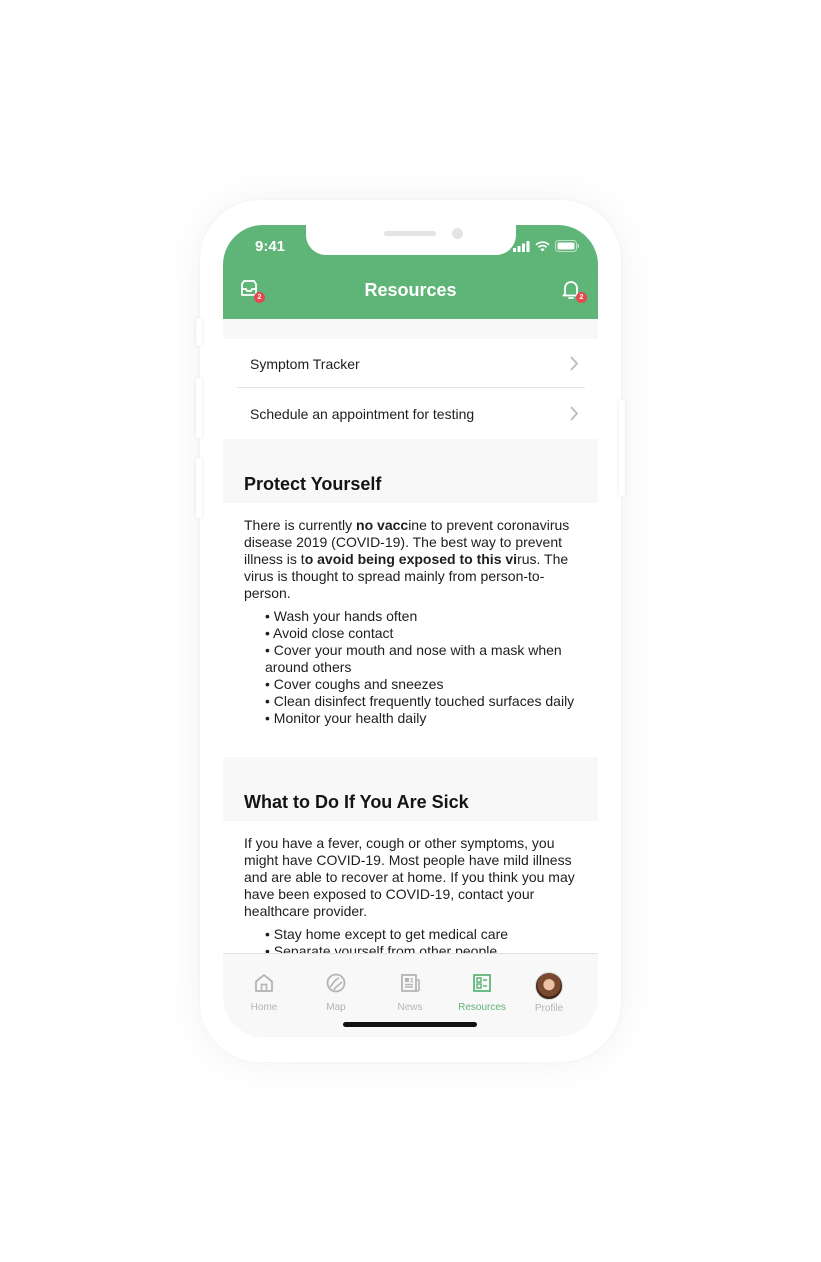  Describe the element at coordinates (411, 240) in the screenshot. I see `notch` at that location.